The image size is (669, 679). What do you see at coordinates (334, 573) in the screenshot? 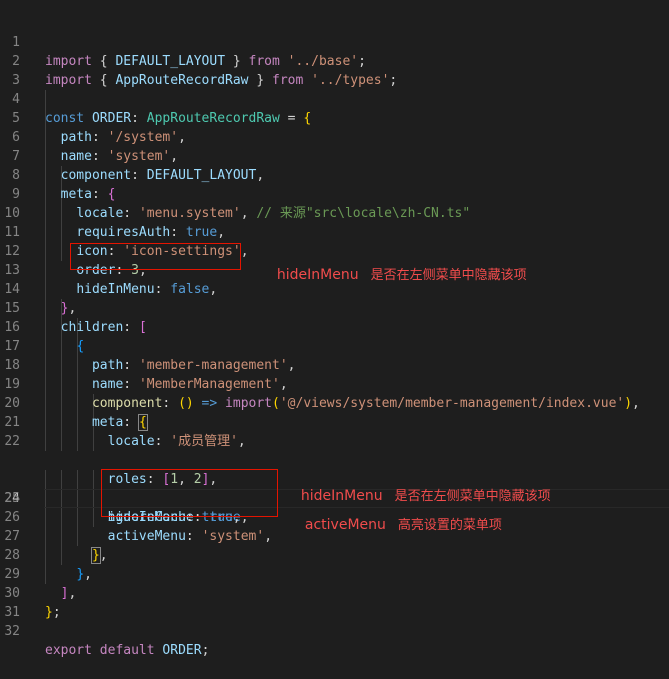
I see `code-line: 29 ],` at bounding box center [334, 573].